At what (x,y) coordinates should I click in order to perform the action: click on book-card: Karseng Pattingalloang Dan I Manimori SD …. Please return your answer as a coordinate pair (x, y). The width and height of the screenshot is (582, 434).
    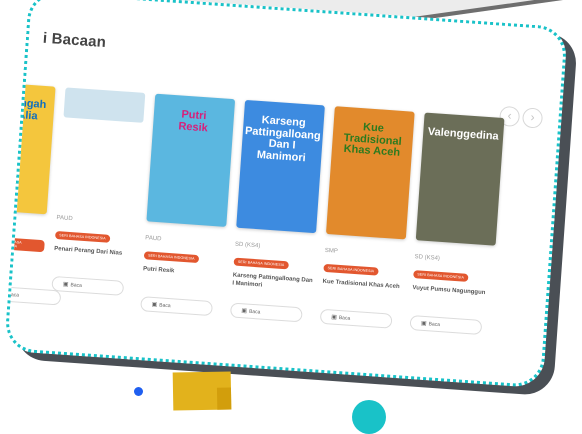
    Looking at the image, I should click on (277, 211).